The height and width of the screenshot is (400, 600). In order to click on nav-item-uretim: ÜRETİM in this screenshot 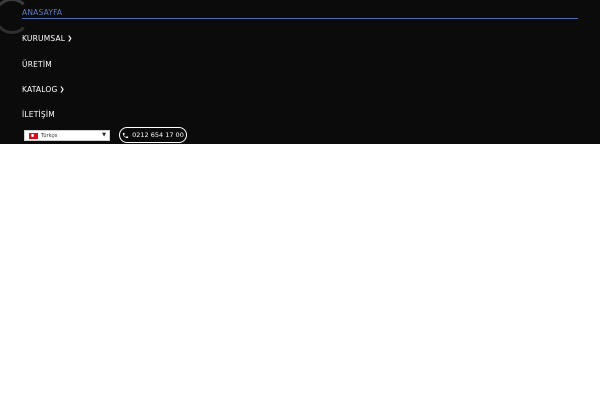, I will do `click(37, 64)`.